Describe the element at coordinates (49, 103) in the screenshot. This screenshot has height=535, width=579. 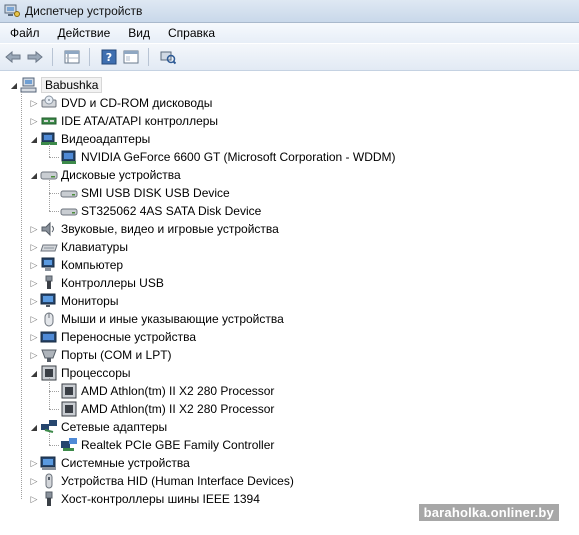
I see `dvd-drive-icon` at that location.